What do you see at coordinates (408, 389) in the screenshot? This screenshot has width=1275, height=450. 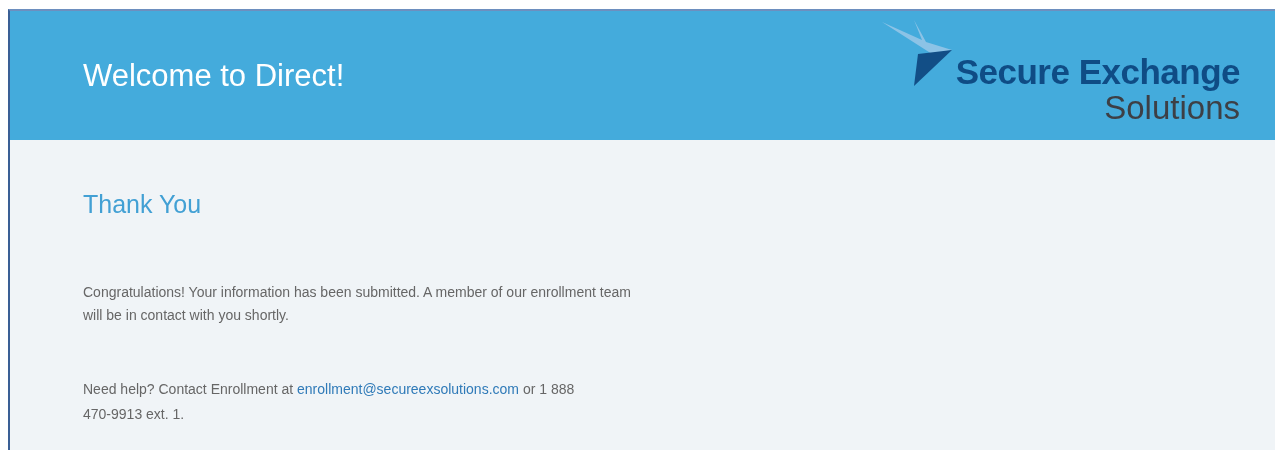 I see `email-link: enrollment@secureexsolutions.com` at bounding box center [408, 389].